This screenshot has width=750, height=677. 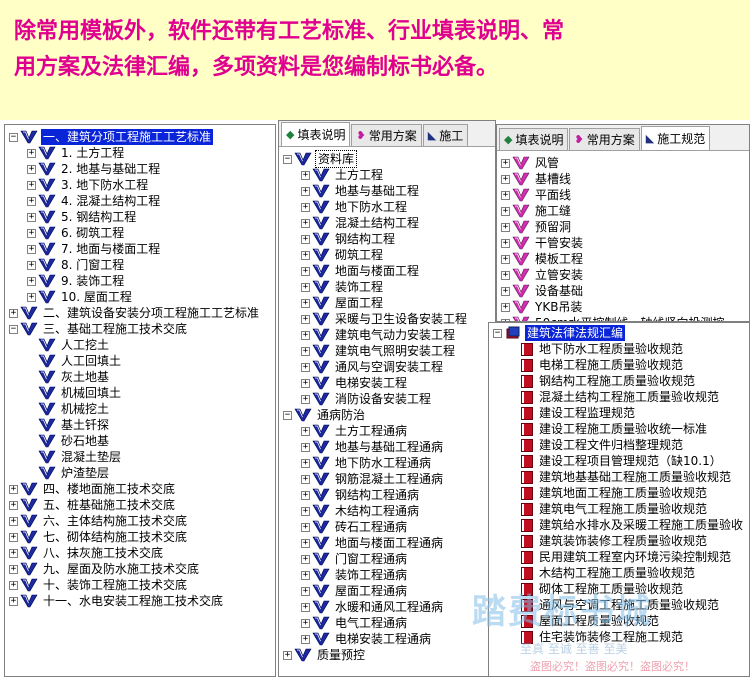 I want to click on tree-item: 灰土地基, so click(x=142, y=377).